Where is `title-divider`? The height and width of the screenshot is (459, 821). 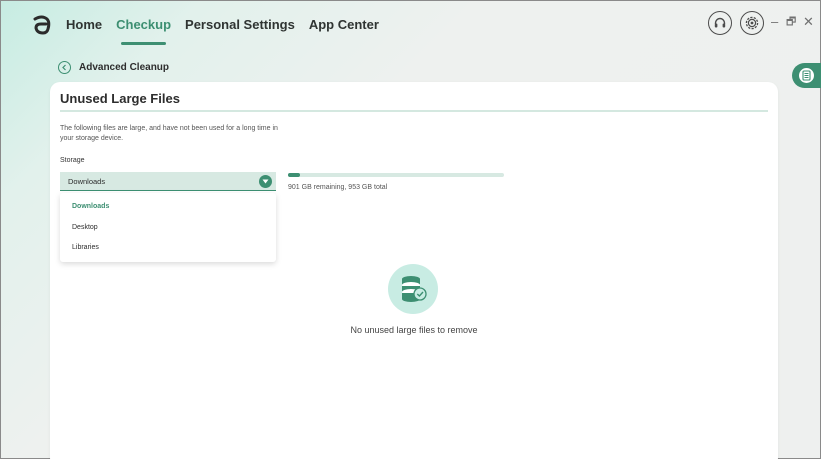
title-divider is located at coordinates (414, 111).